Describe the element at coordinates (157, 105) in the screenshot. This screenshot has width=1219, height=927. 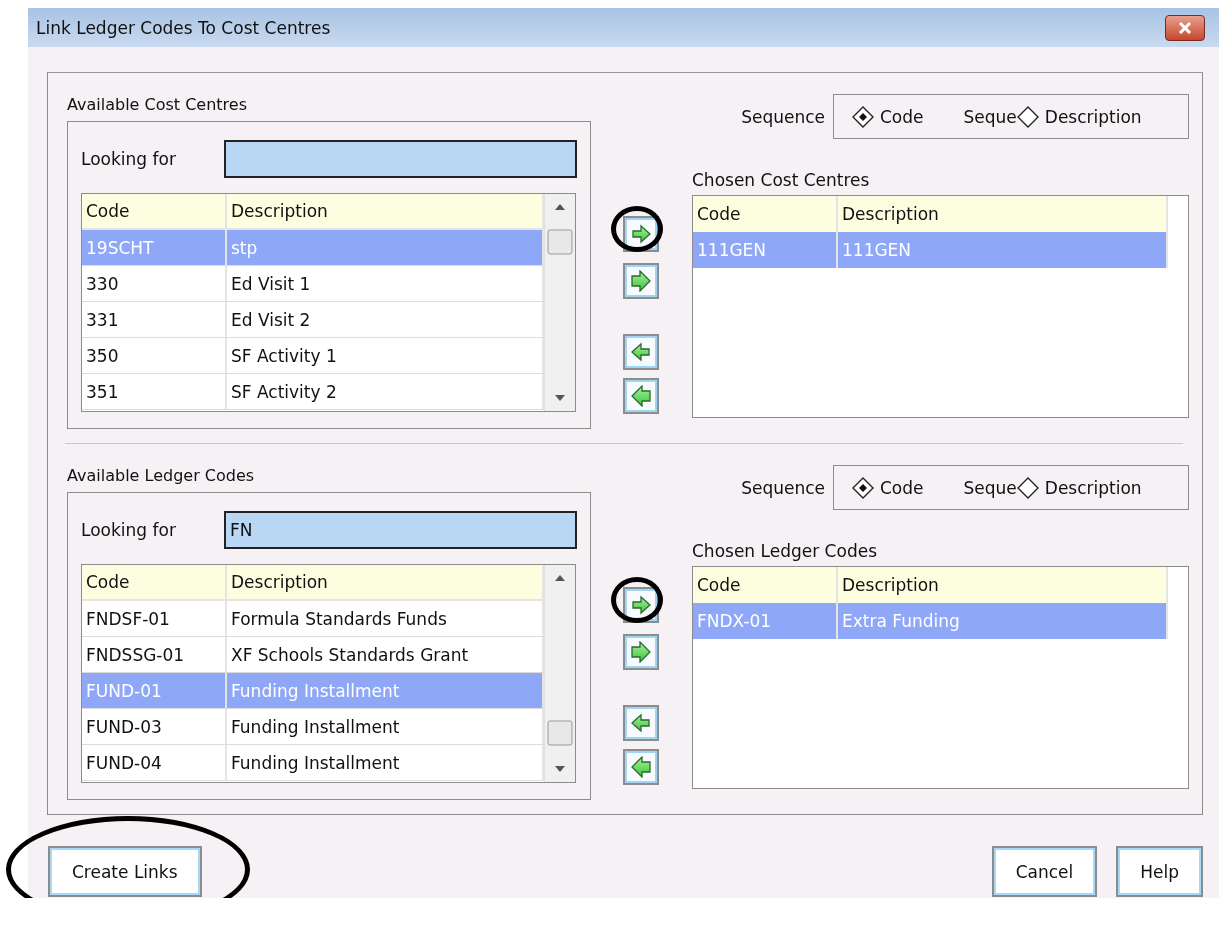
I see `group-title: Available Cost Centres` at that location.